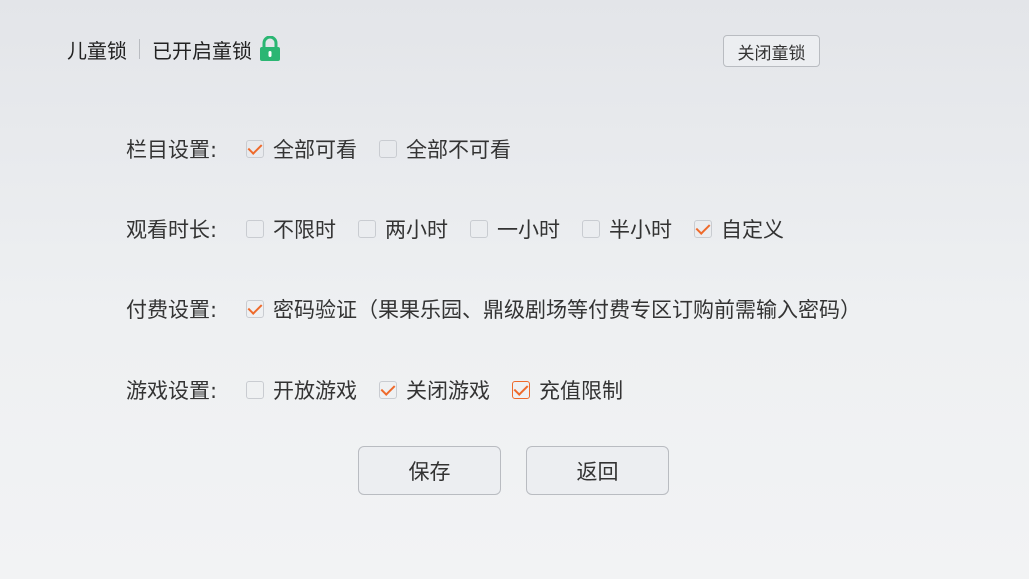  I want to click on option-all-visible: 全部可看, so click(301, 149).